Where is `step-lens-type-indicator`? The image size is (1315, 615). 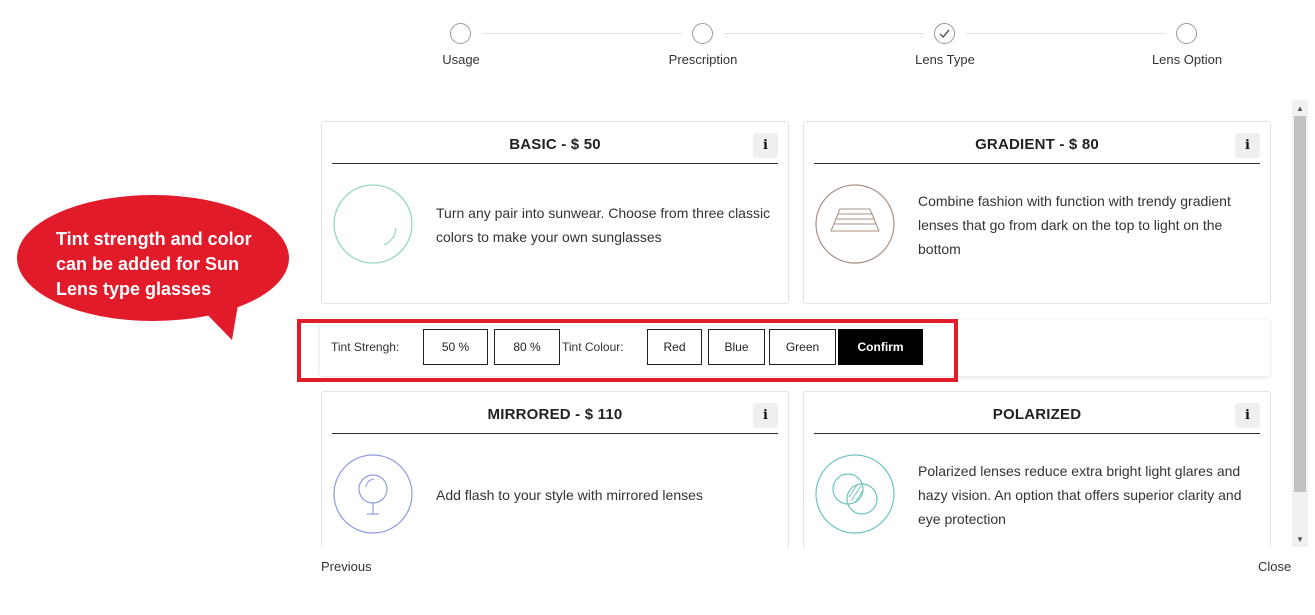 step-lens-type-indicator is located at coordinates (944, 33).